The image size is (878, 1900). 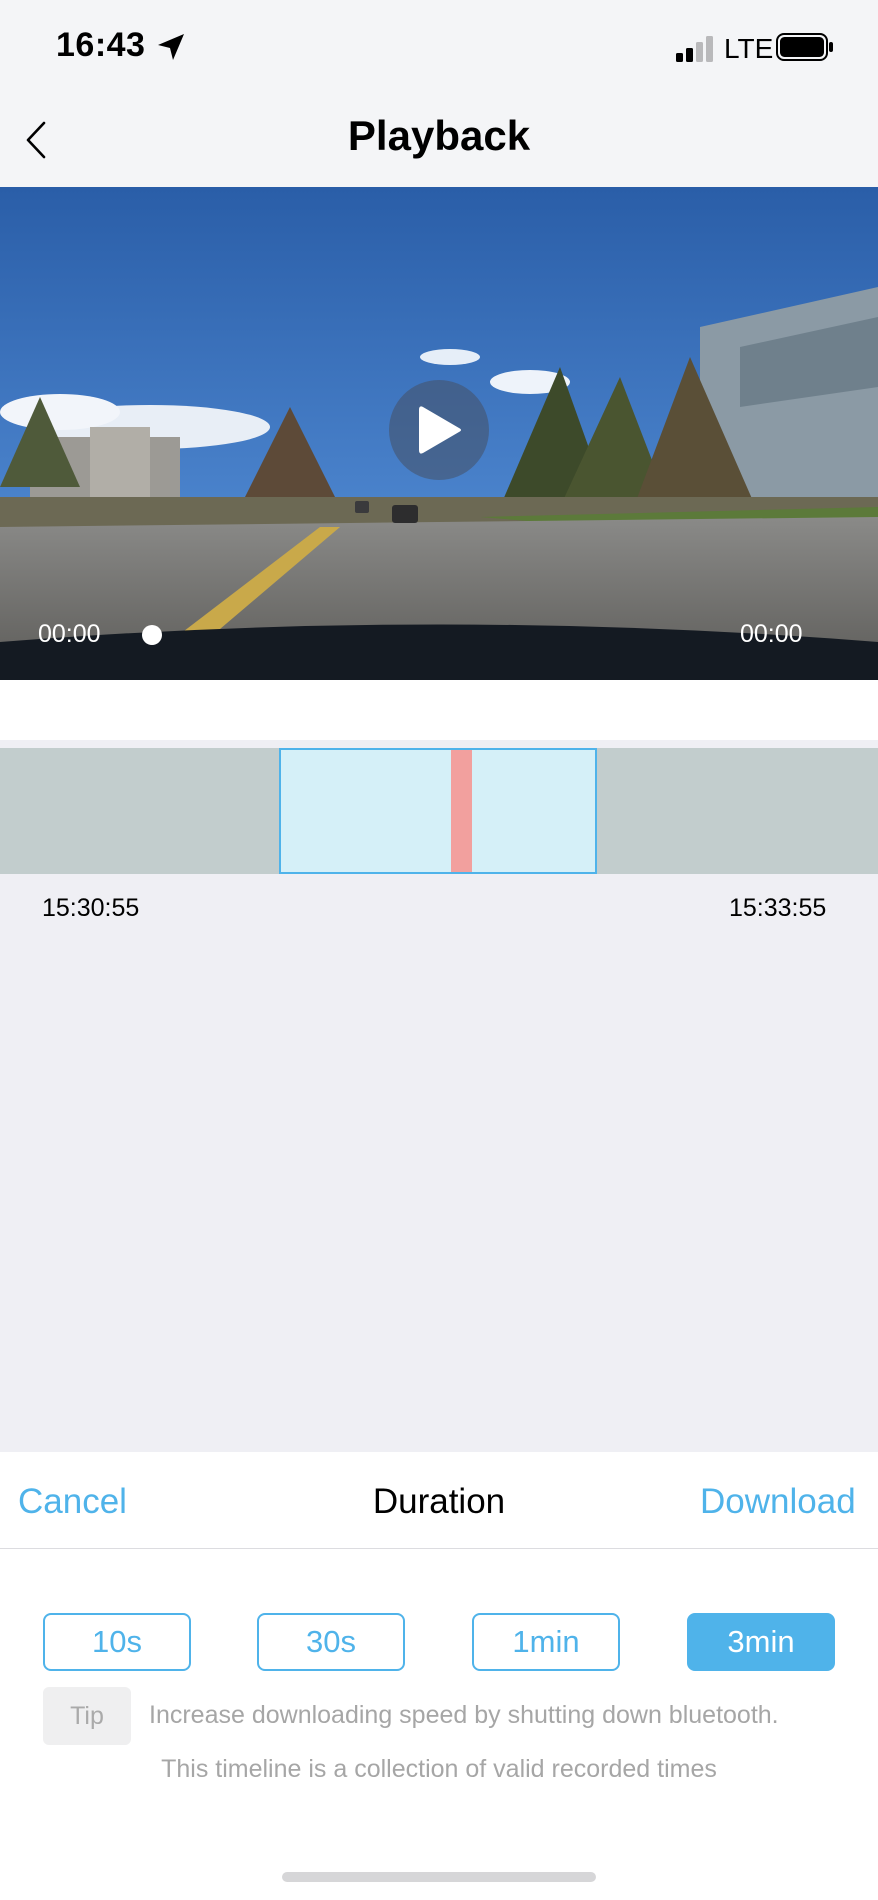 I want to click on download-button: Download, so click(x=778, y=1502).